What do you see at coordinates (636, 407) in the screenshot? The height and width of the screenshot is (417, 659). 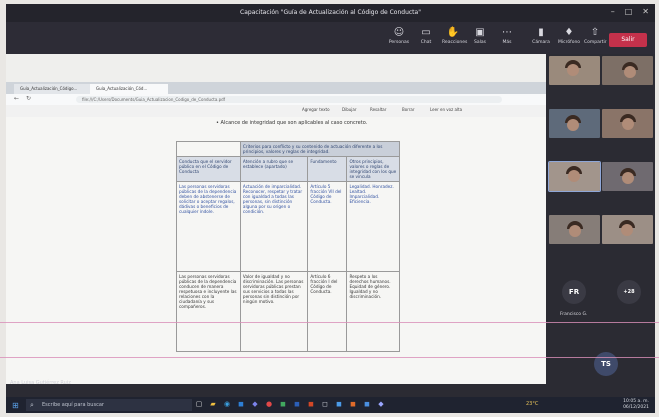 I see `clock-date: 06/12/2021` at bounding box center [636, 407].